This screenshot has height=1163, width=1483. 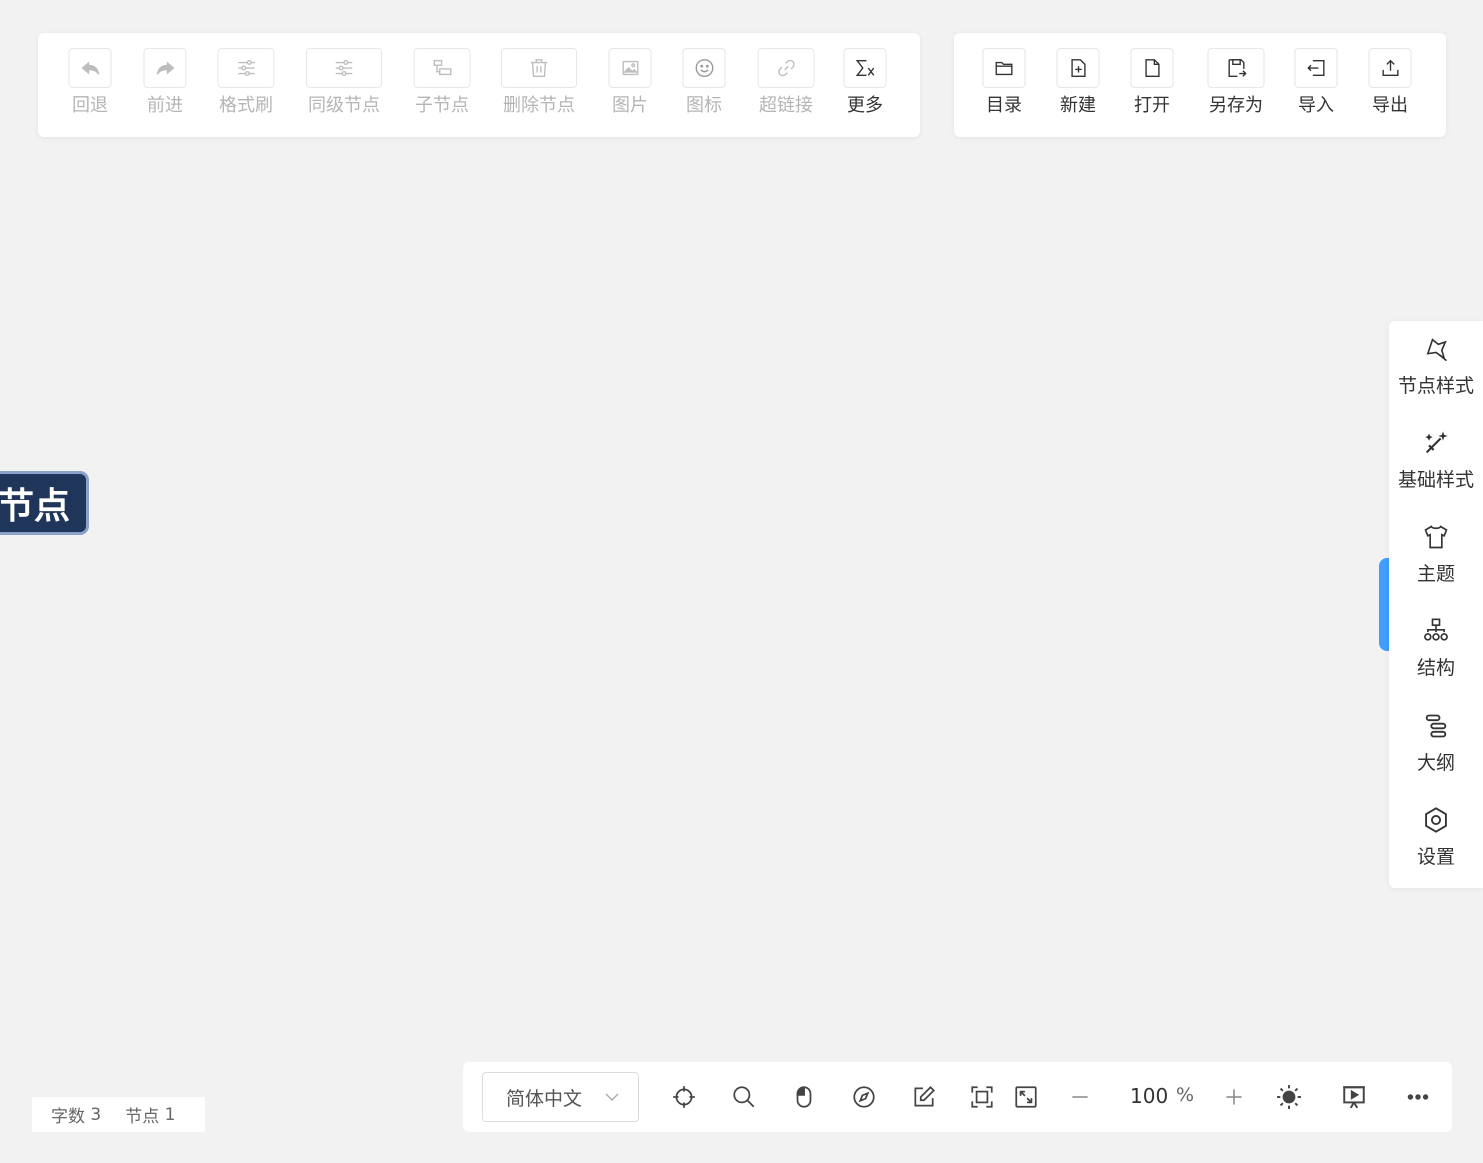 I want to click on folder-icon, so click(x=1004, y=68).